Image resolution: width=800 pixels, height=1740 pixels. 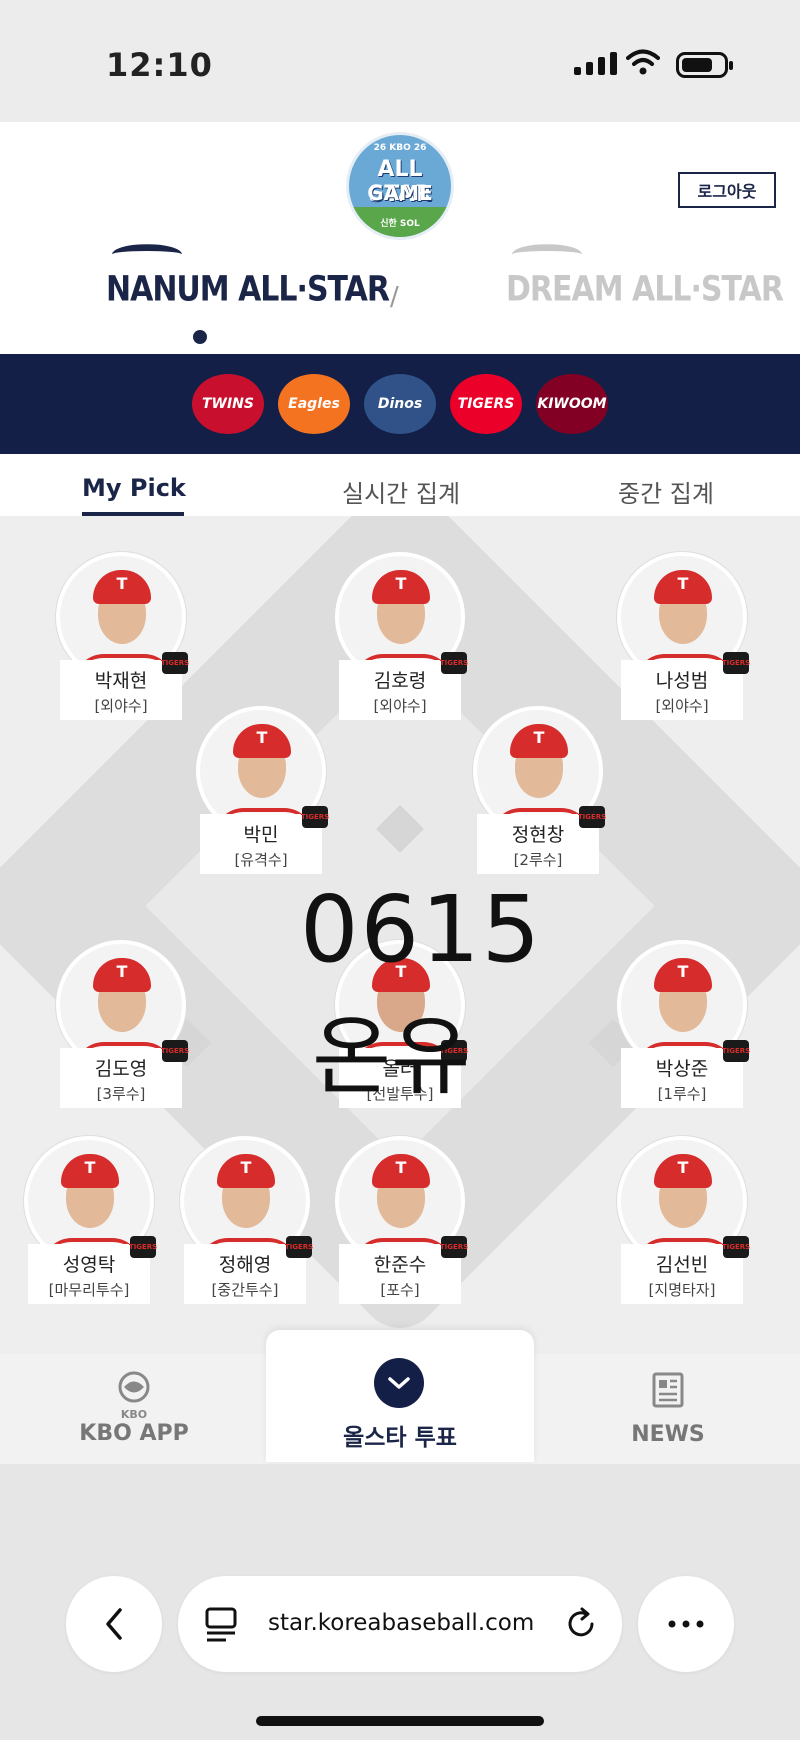 I want to click on address-bar: star.koreabaseball.com, so click(x=400, y=1624).